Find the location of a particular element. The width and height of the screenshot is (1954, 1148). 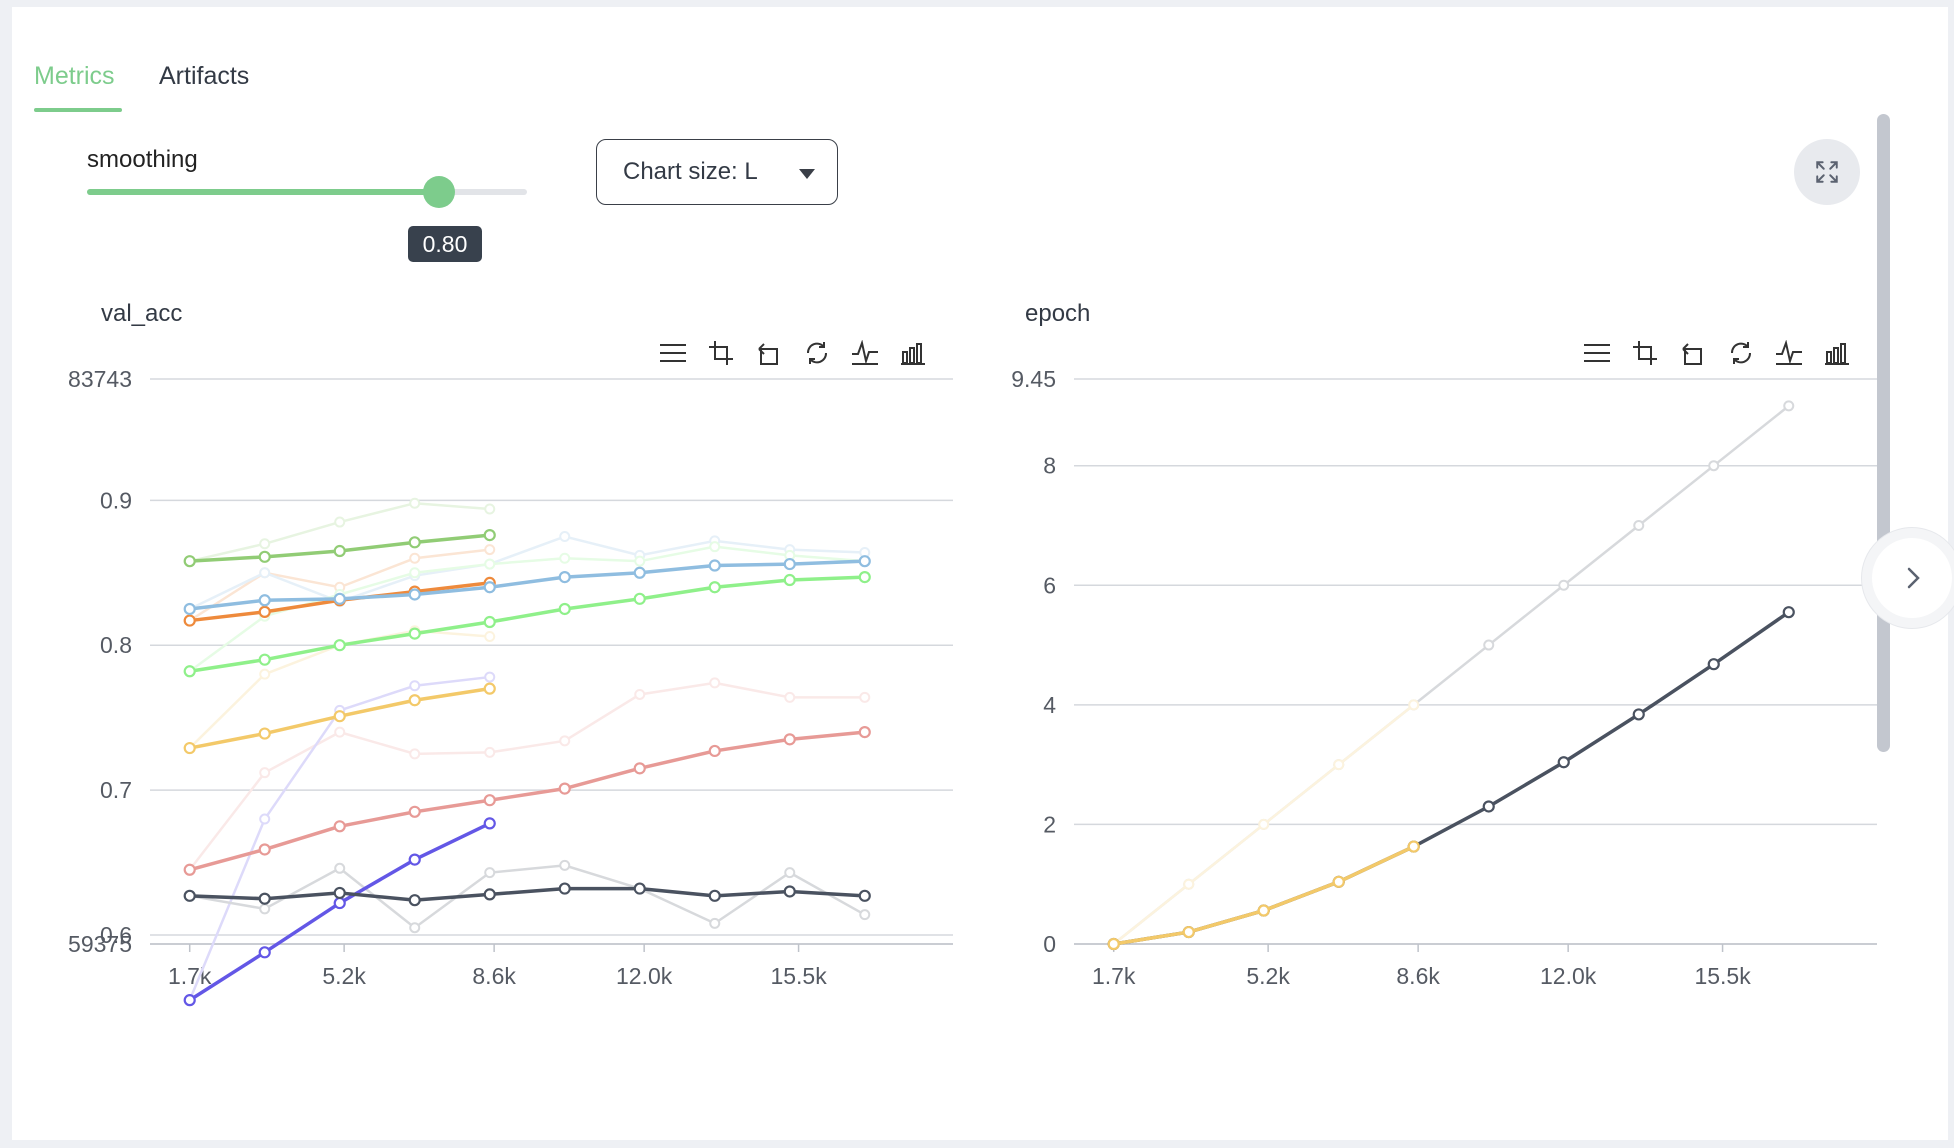

y-tick-label: 0.9 is located at coordinates (116, 500).